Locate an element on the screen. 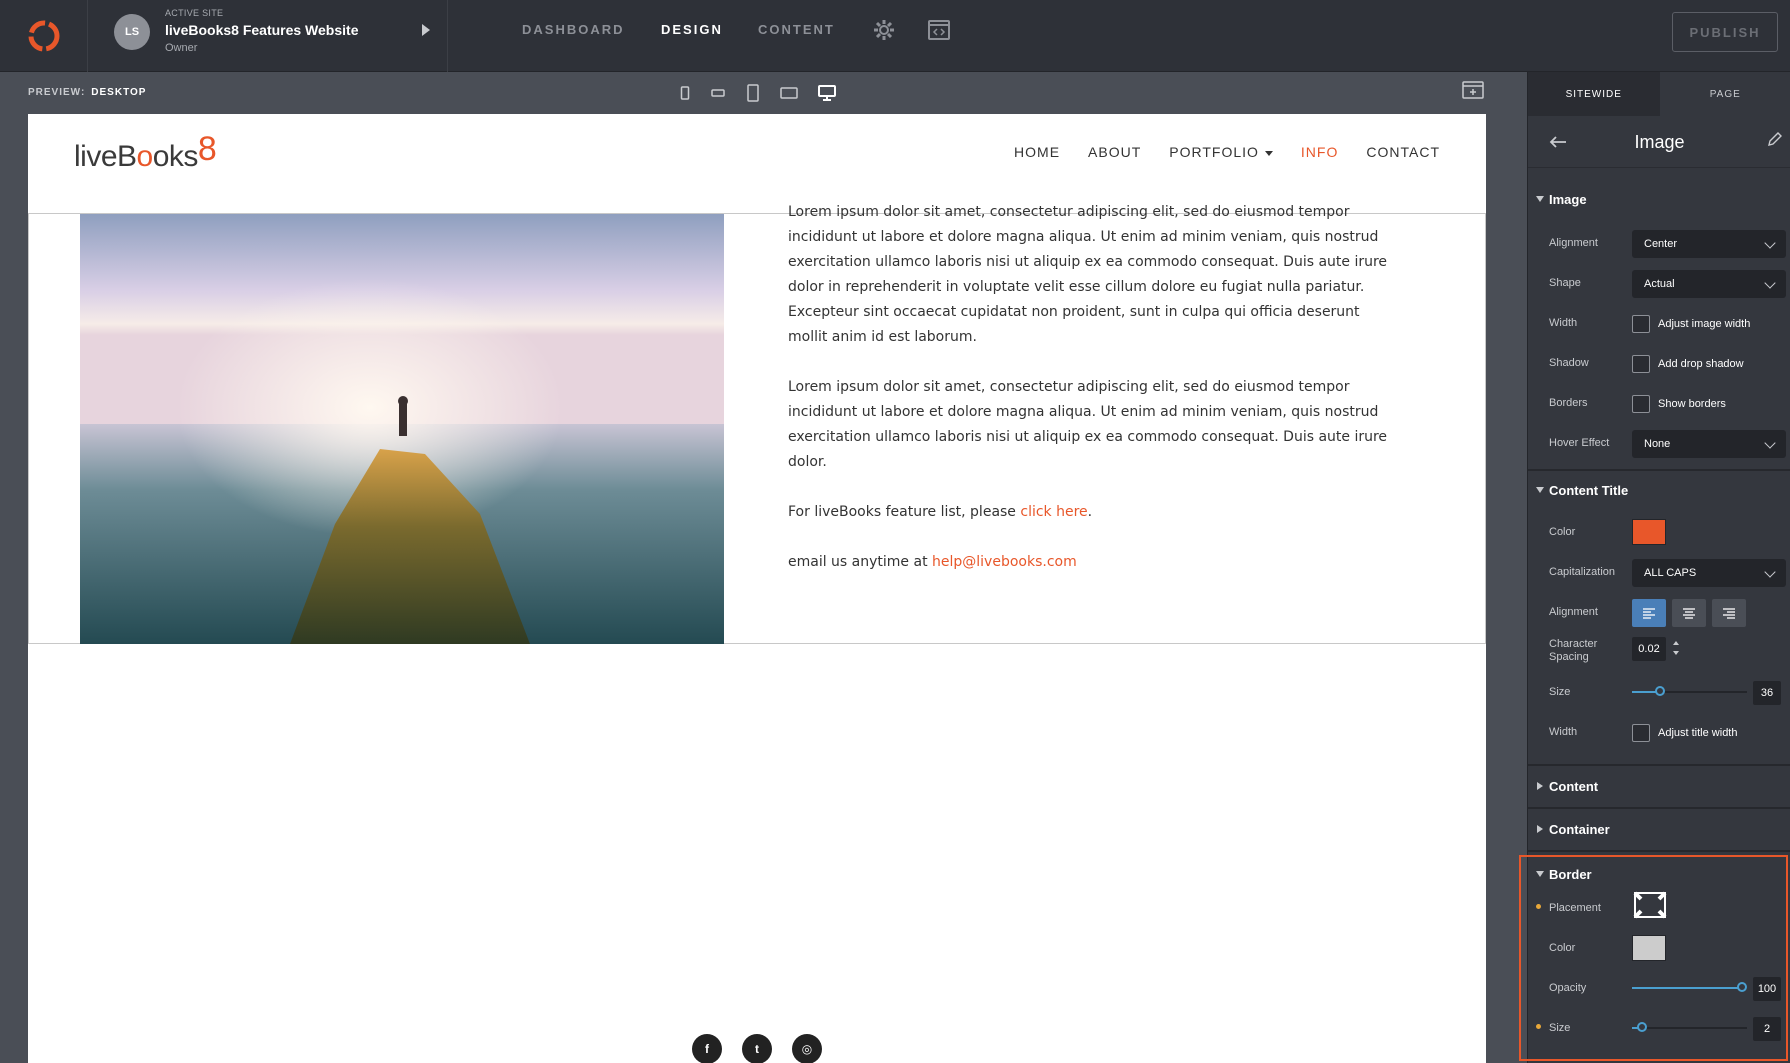 The image size is (1790, 1063). title-color-swatch is located at coordinates (1649, 532).